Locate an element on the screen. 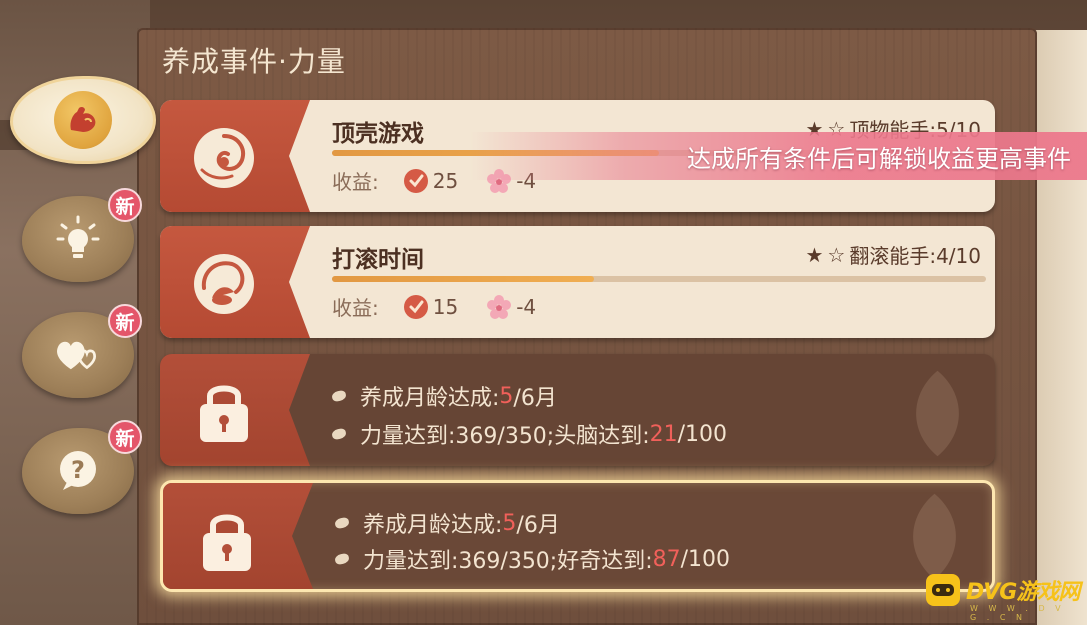 This screenshot has width=1087, height=625. event-card: 打滚时间 ★ ☆ 翻滚能手:4/10 收益: 15 -4 is located at coordinates (577, 282).